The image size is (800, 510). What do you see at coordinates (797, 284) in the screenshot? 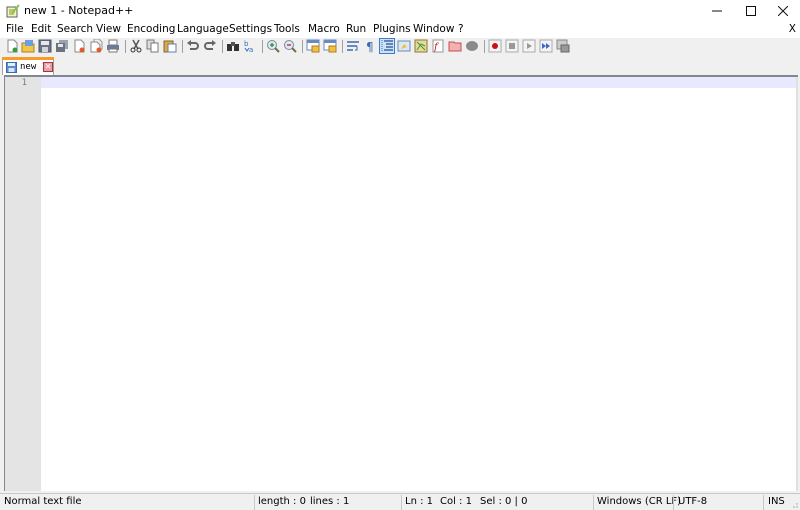
I see `scrollbar-edge` at bounding box center [797, 284].